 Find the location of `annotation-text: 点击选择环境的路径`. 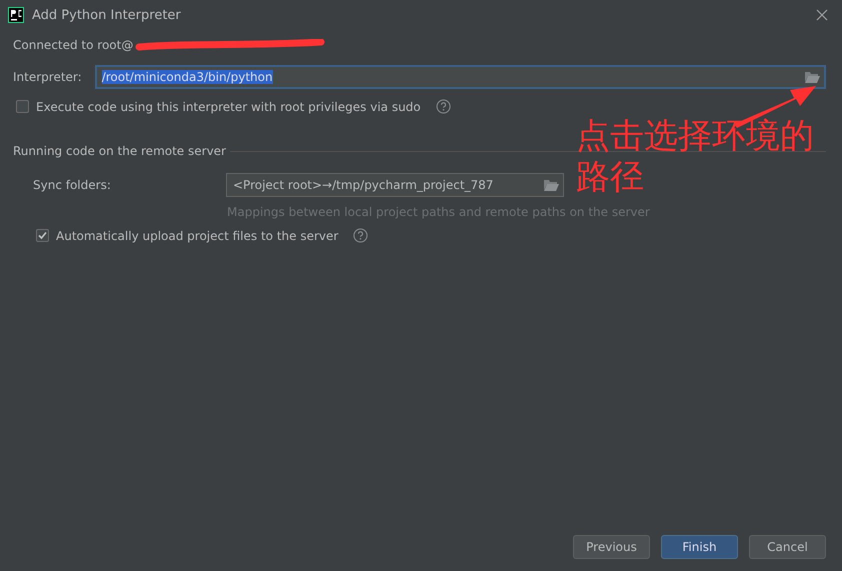

annotation-text: 点击选择环境的路径 is located at coordinates (695, 157).